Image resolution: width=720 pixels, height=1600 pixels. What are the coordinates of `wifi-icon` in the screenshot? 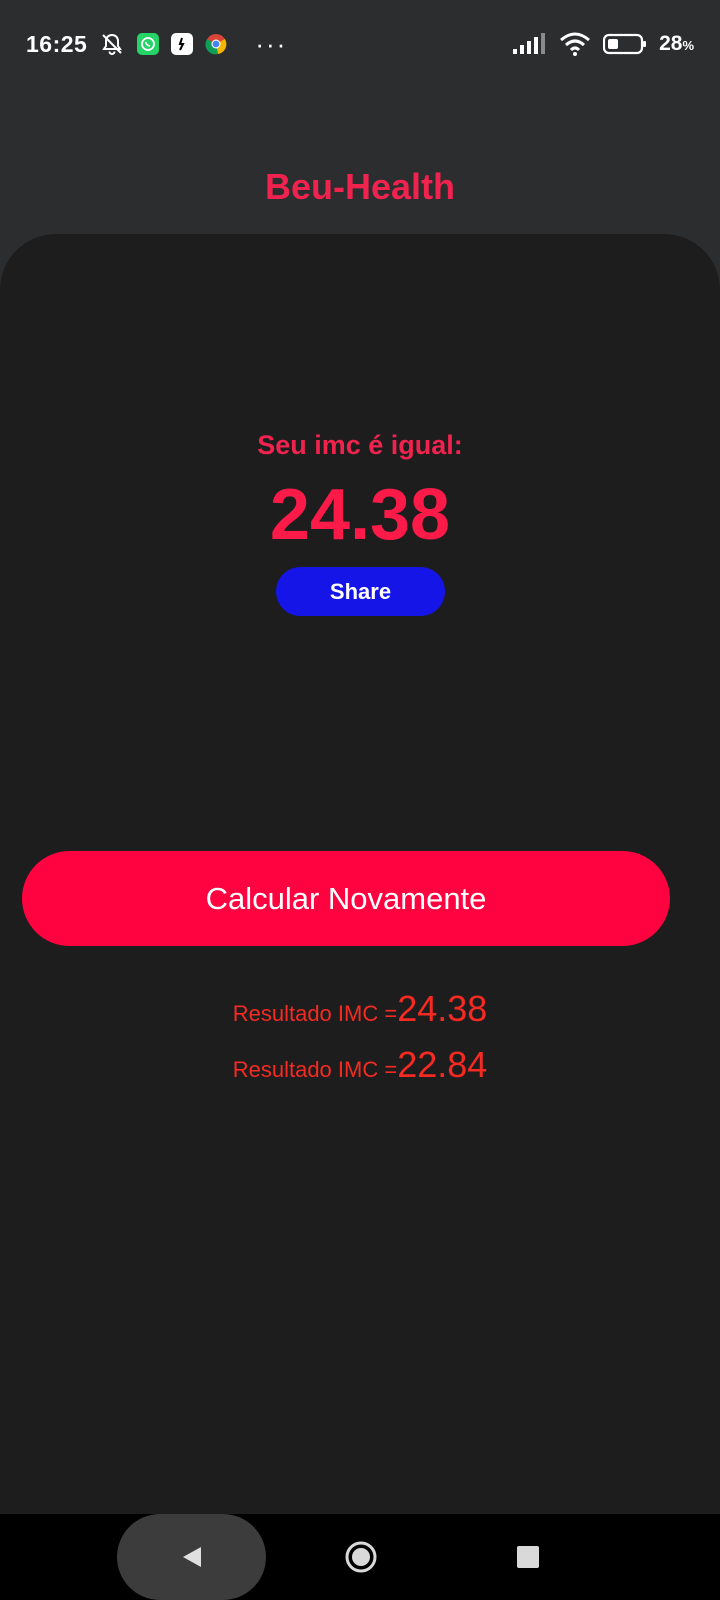 It's located at (575, 44).